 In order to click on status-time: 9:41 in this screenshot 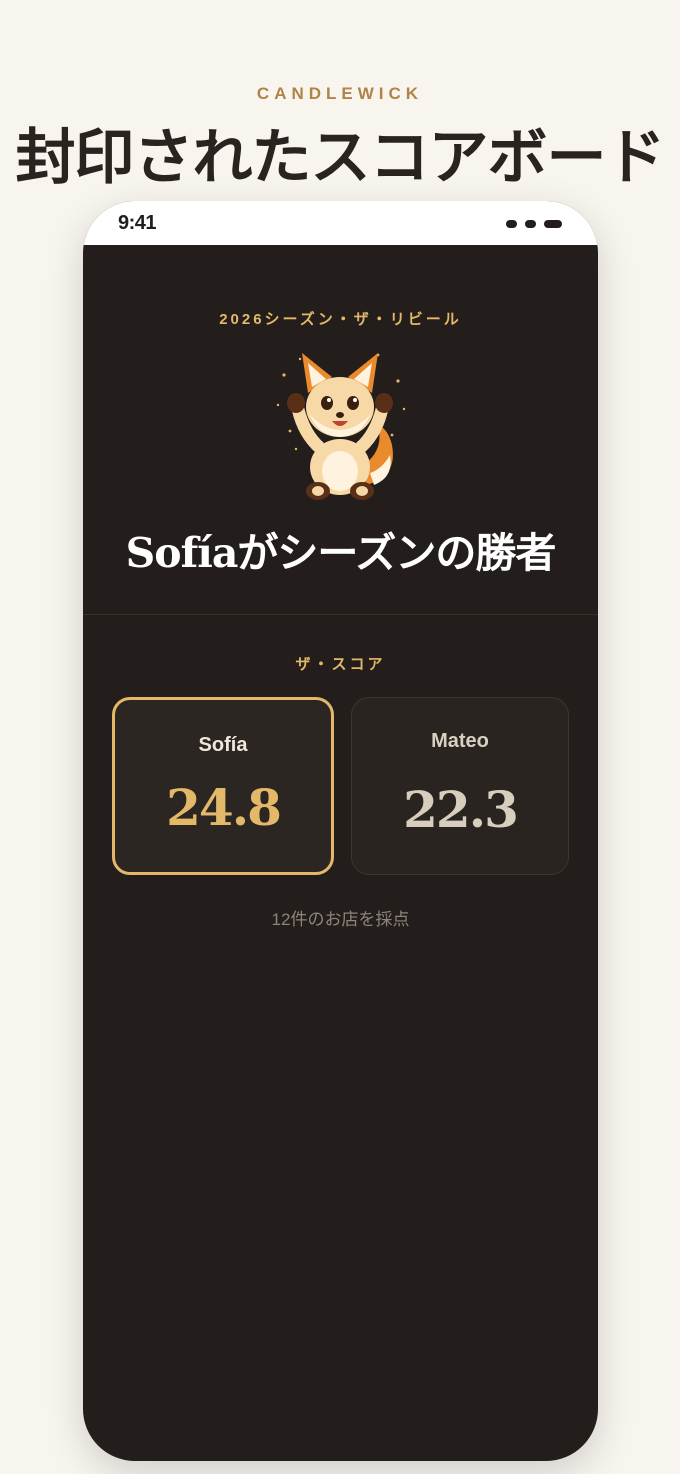, I will do `click(137, 223)`.